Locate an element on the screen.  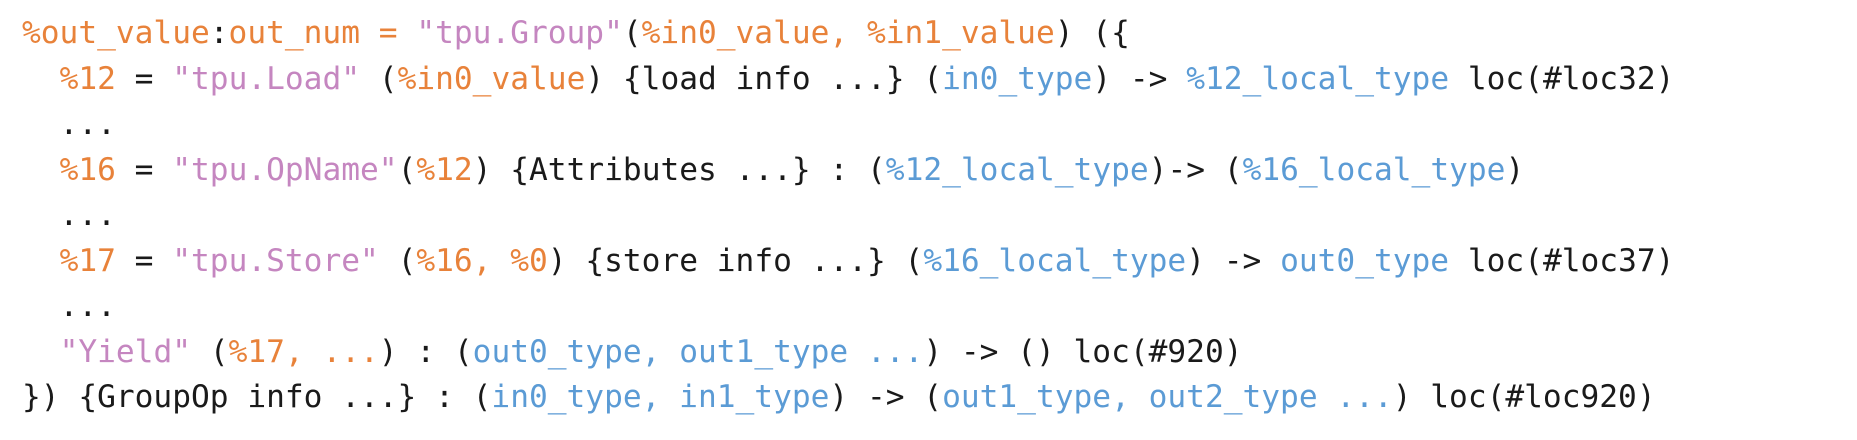
code-token: %16, %0 is located at coordinates (482, 260).